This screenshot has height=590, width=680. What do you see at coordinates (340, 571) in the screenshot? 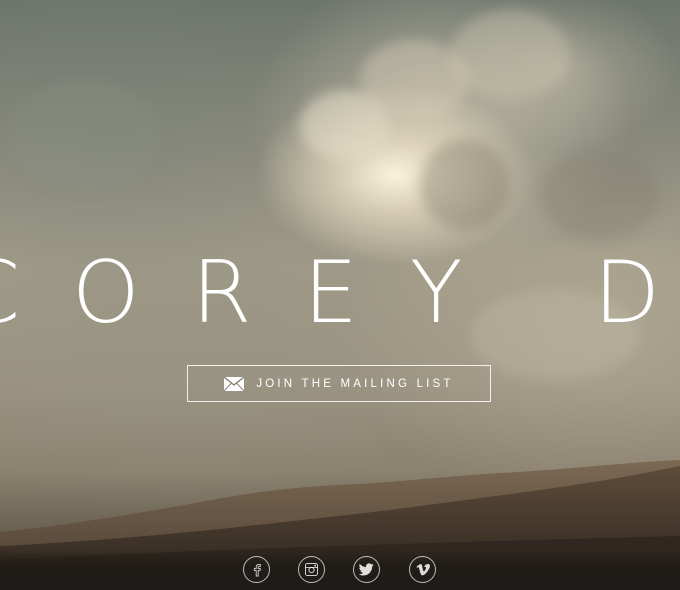
I see `social-links` at bounding box center [340, 571].